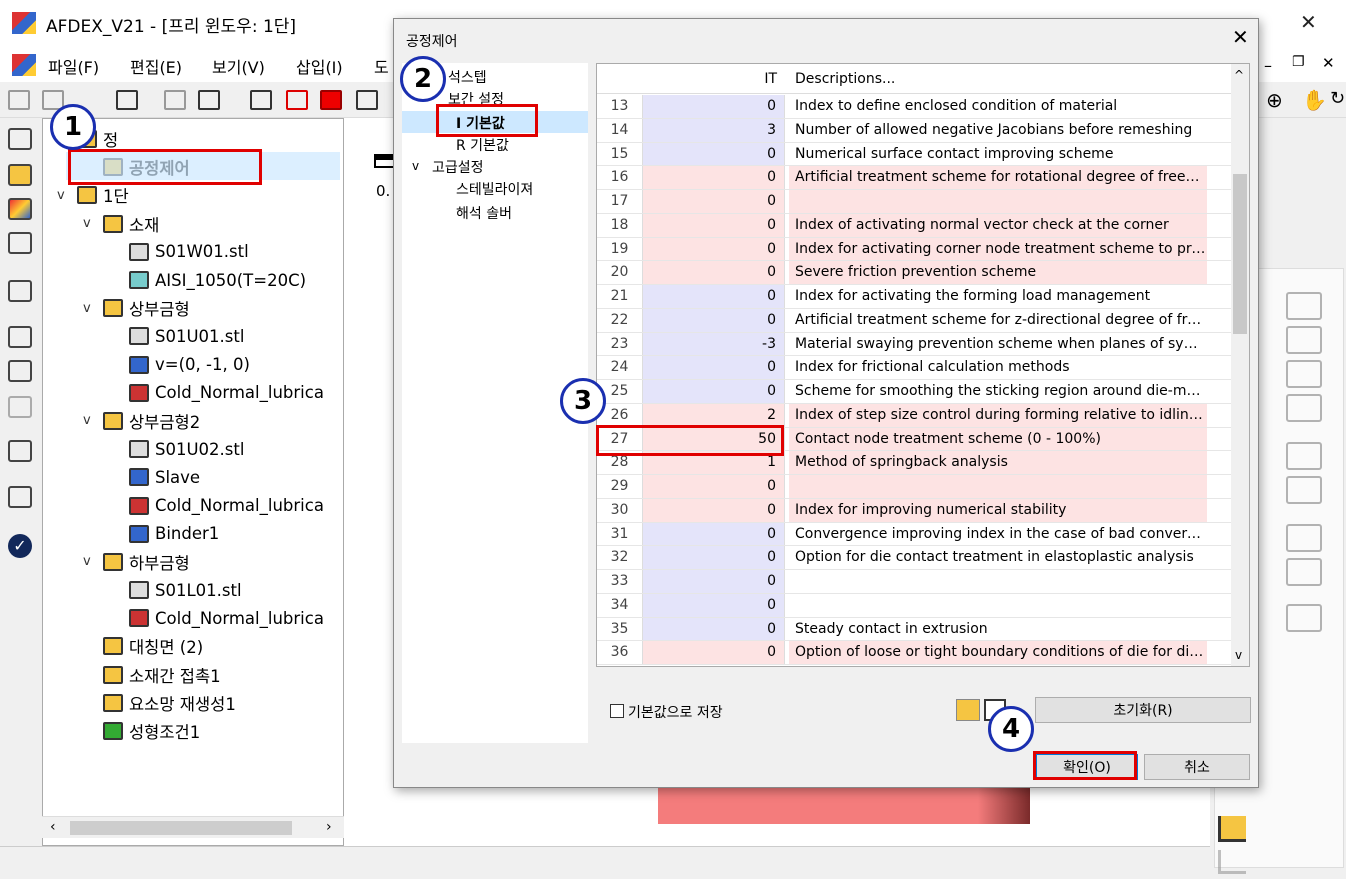  What do you see at coordinates (209, 100) in the screenshot?
I see `export-icon` at bounding box center [209, 100].